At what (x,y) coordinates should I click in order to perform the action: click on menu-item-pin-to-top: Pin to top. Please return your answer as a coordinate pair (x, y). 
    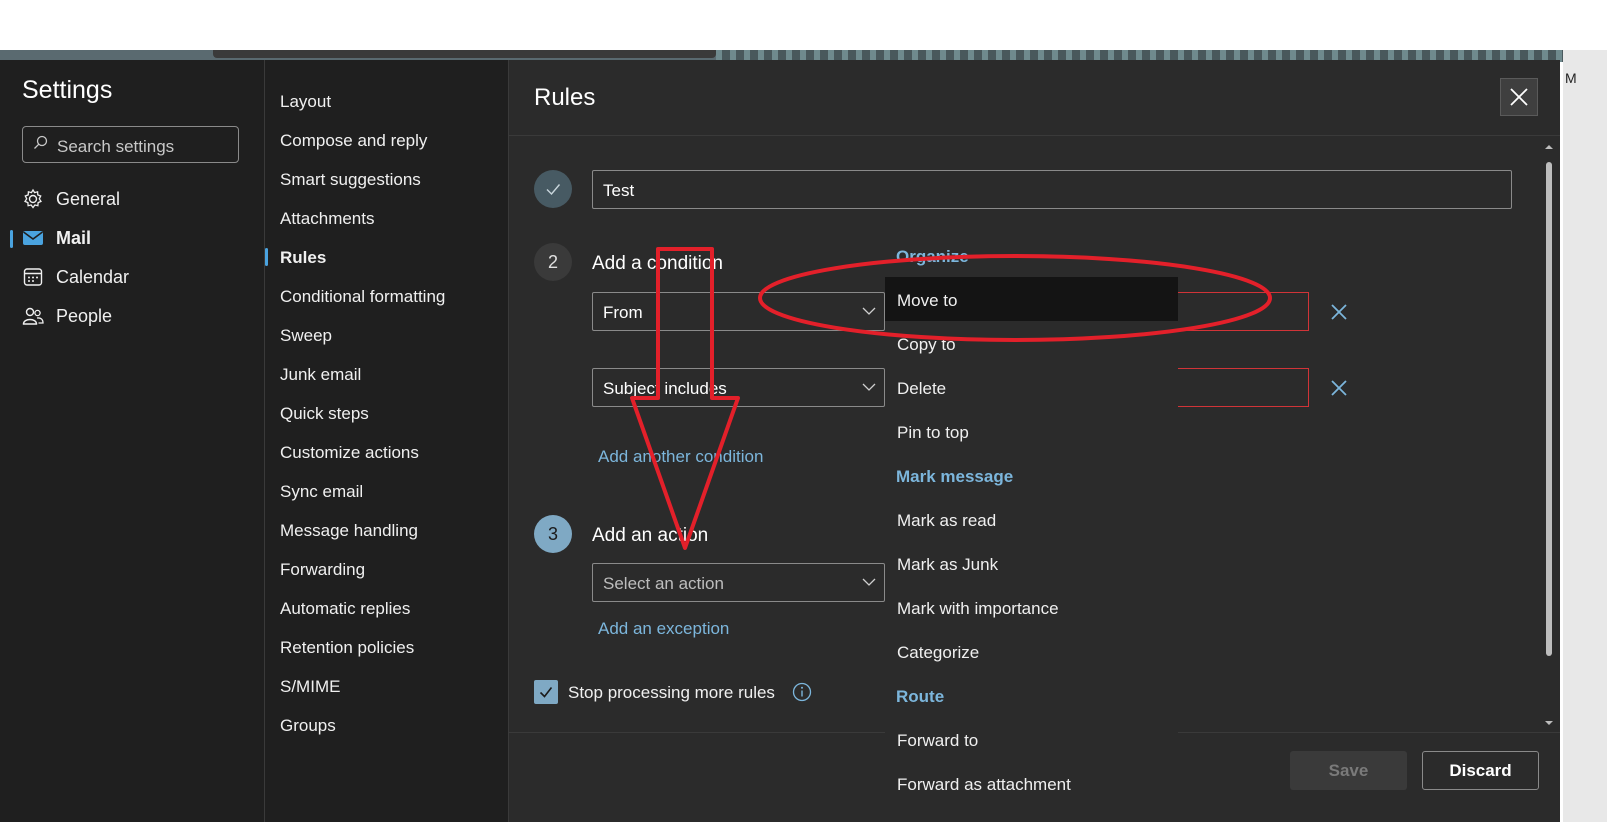
    Looking at the image, I should click on (933, 433).